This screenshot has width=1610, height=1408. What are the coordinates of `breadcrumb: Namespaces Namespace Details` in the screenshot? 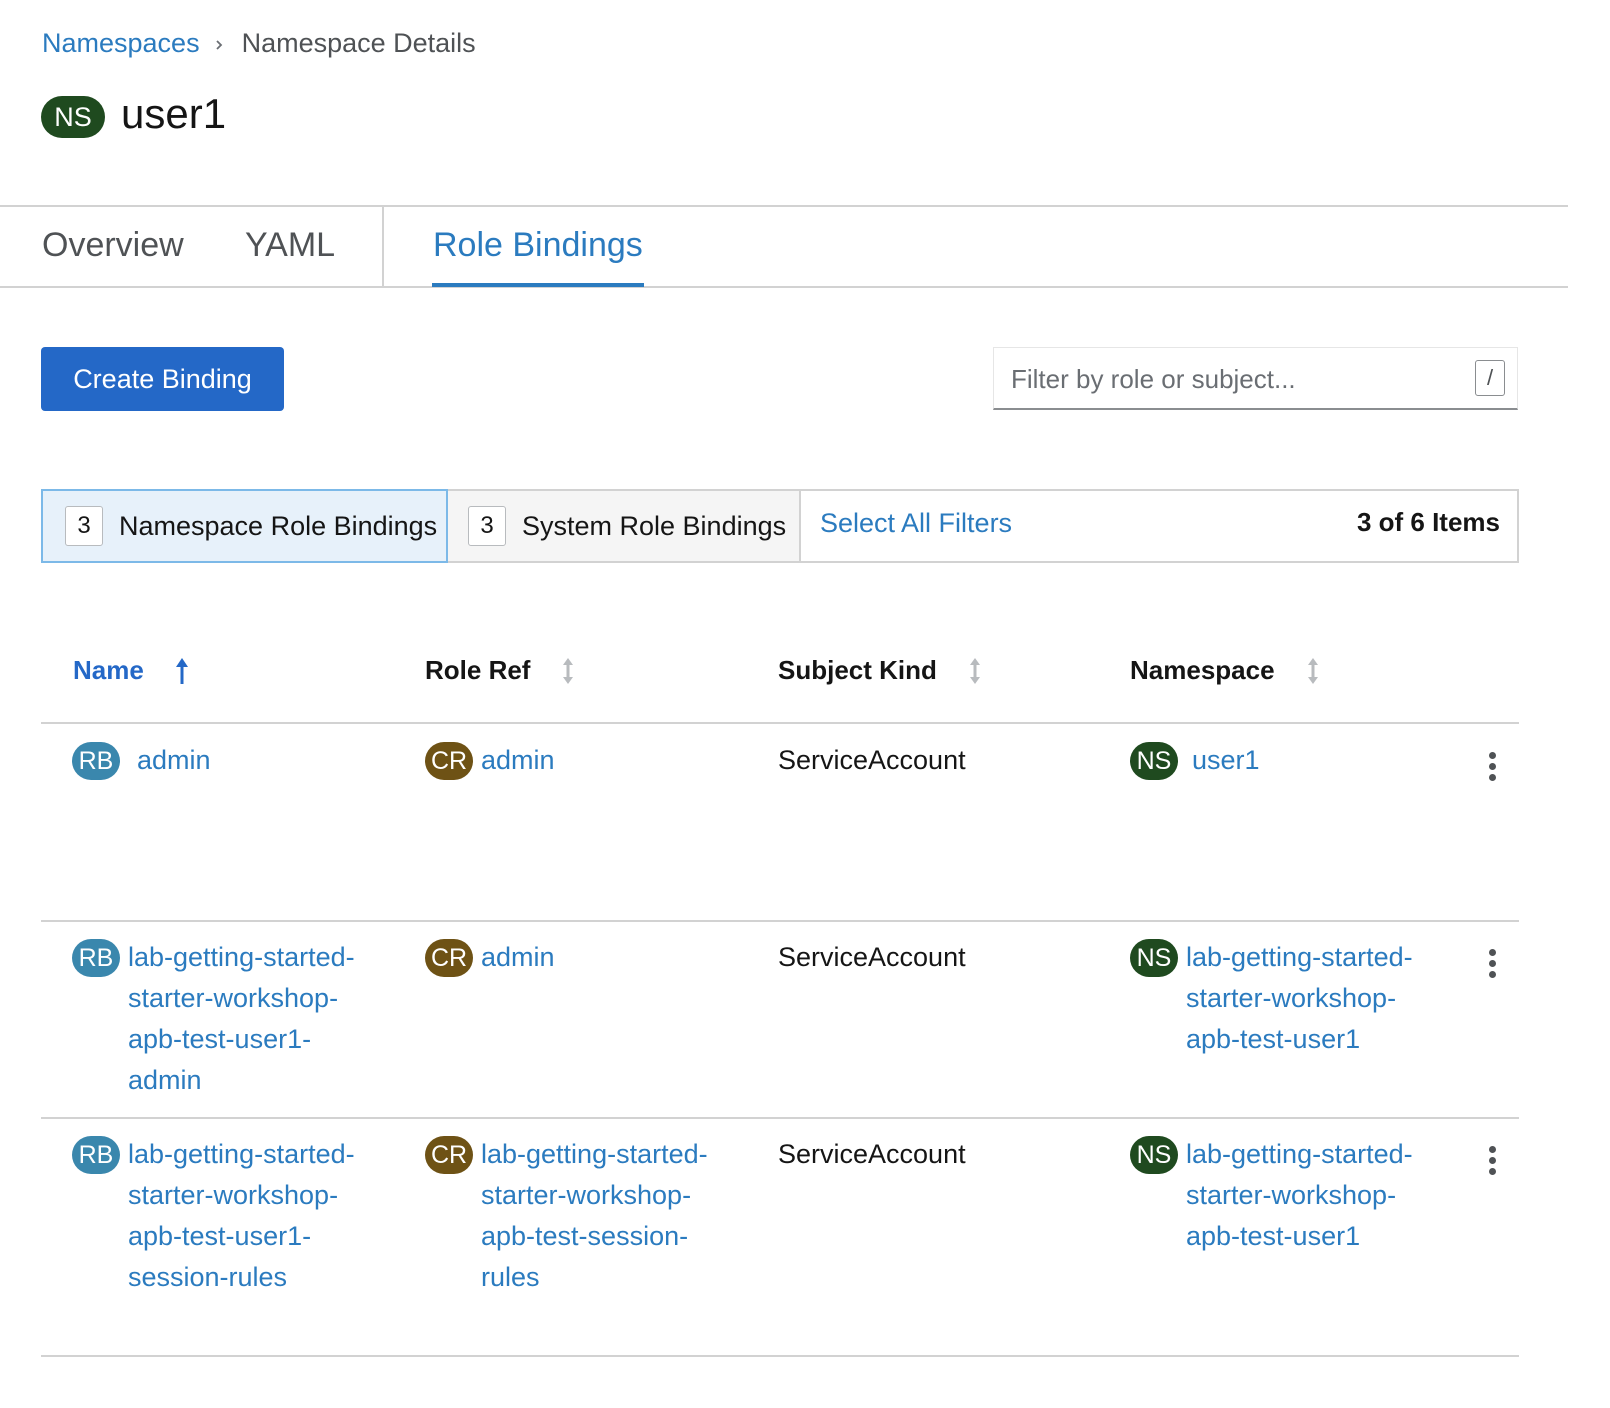 It's located at (259, 43).